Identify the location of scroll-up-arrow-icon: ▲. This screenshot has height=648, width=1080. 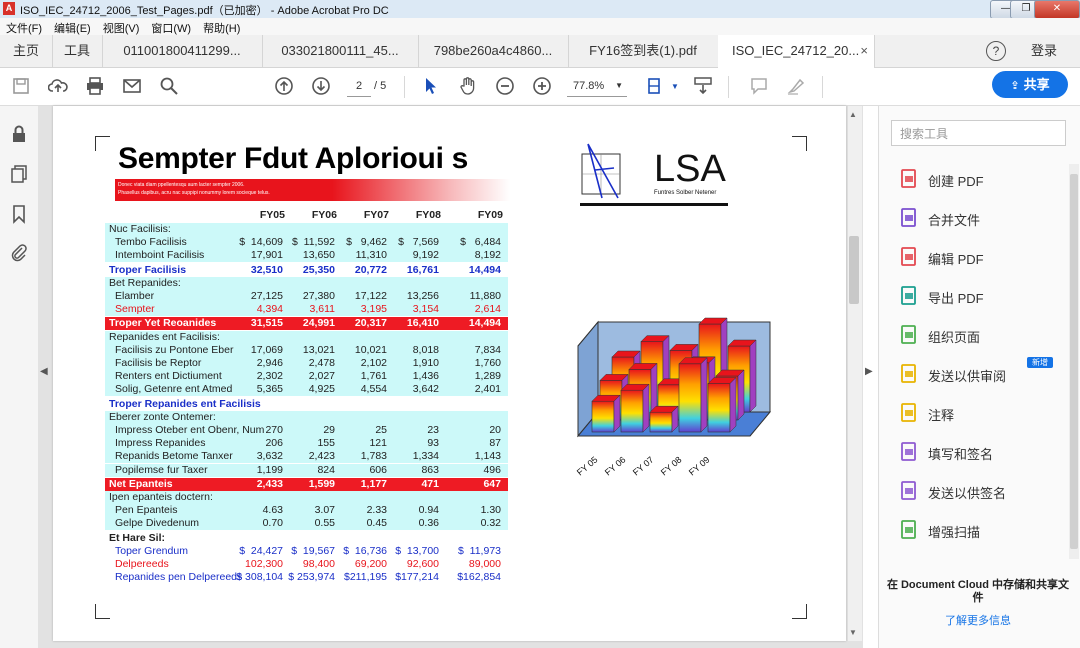
(853, 114).